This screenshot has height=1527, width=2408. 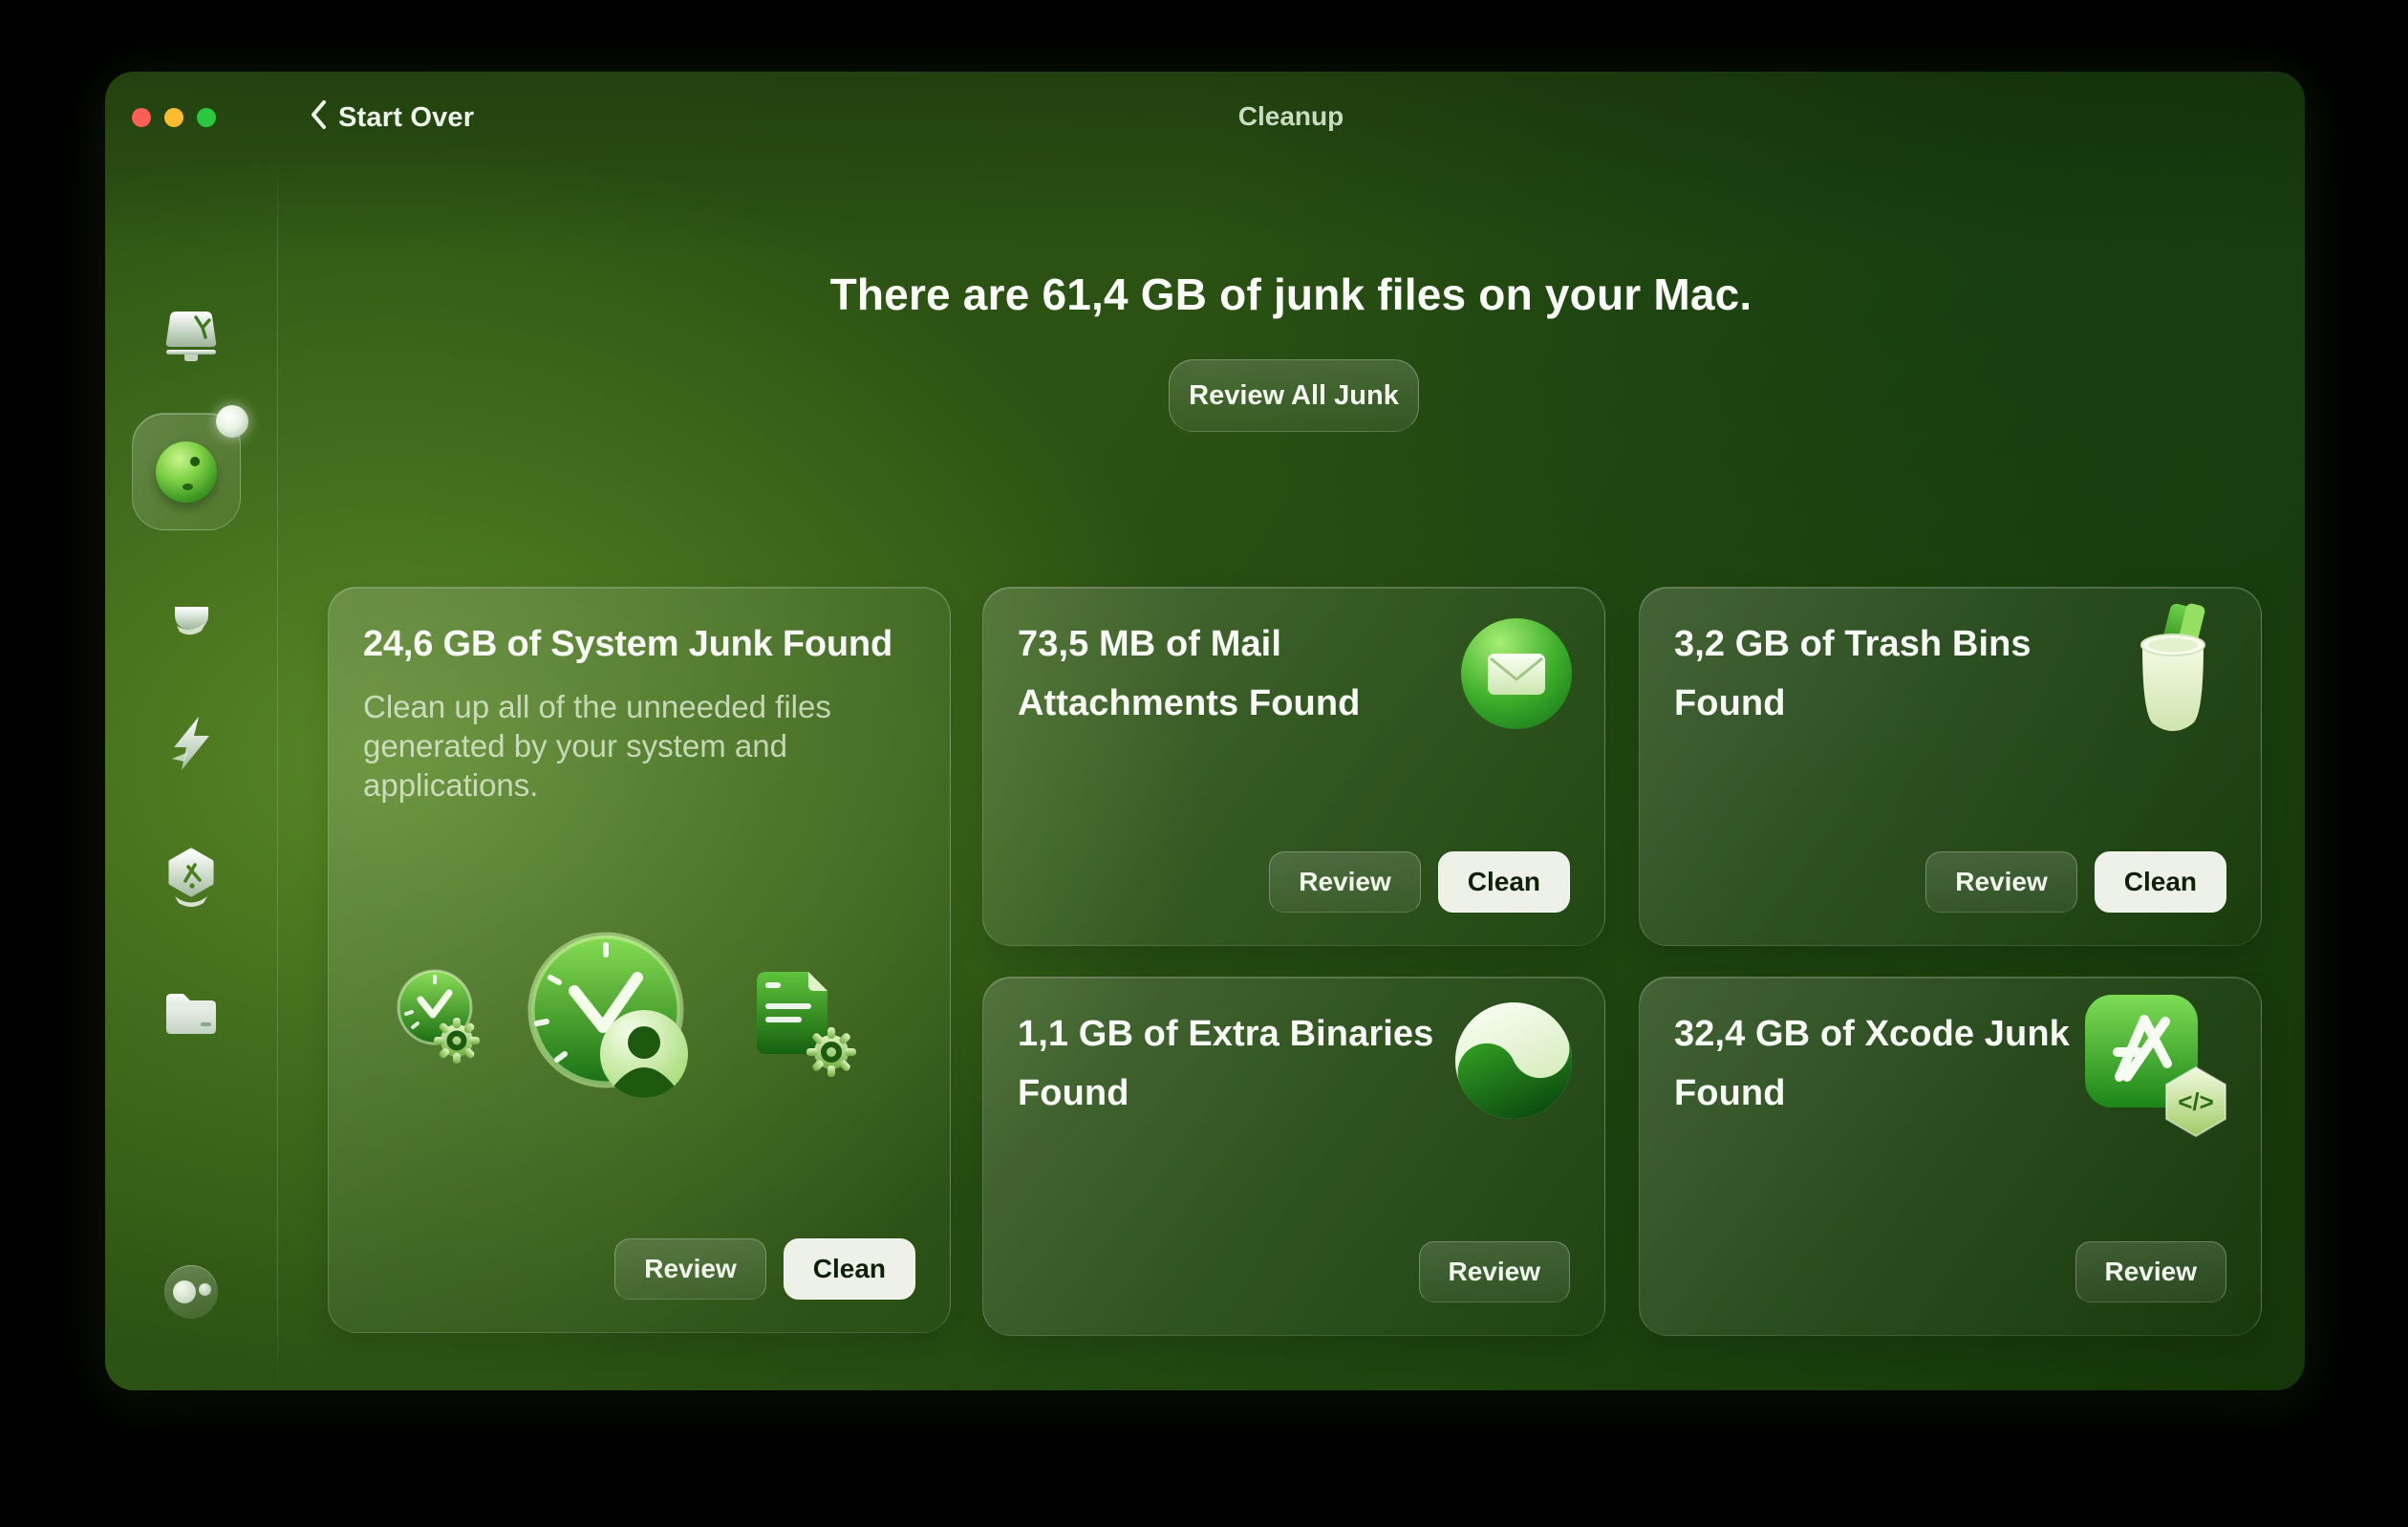 I want to click on card-title: 1,1 GB of Extra Binaries Found, so click(x=1226, y=1064).